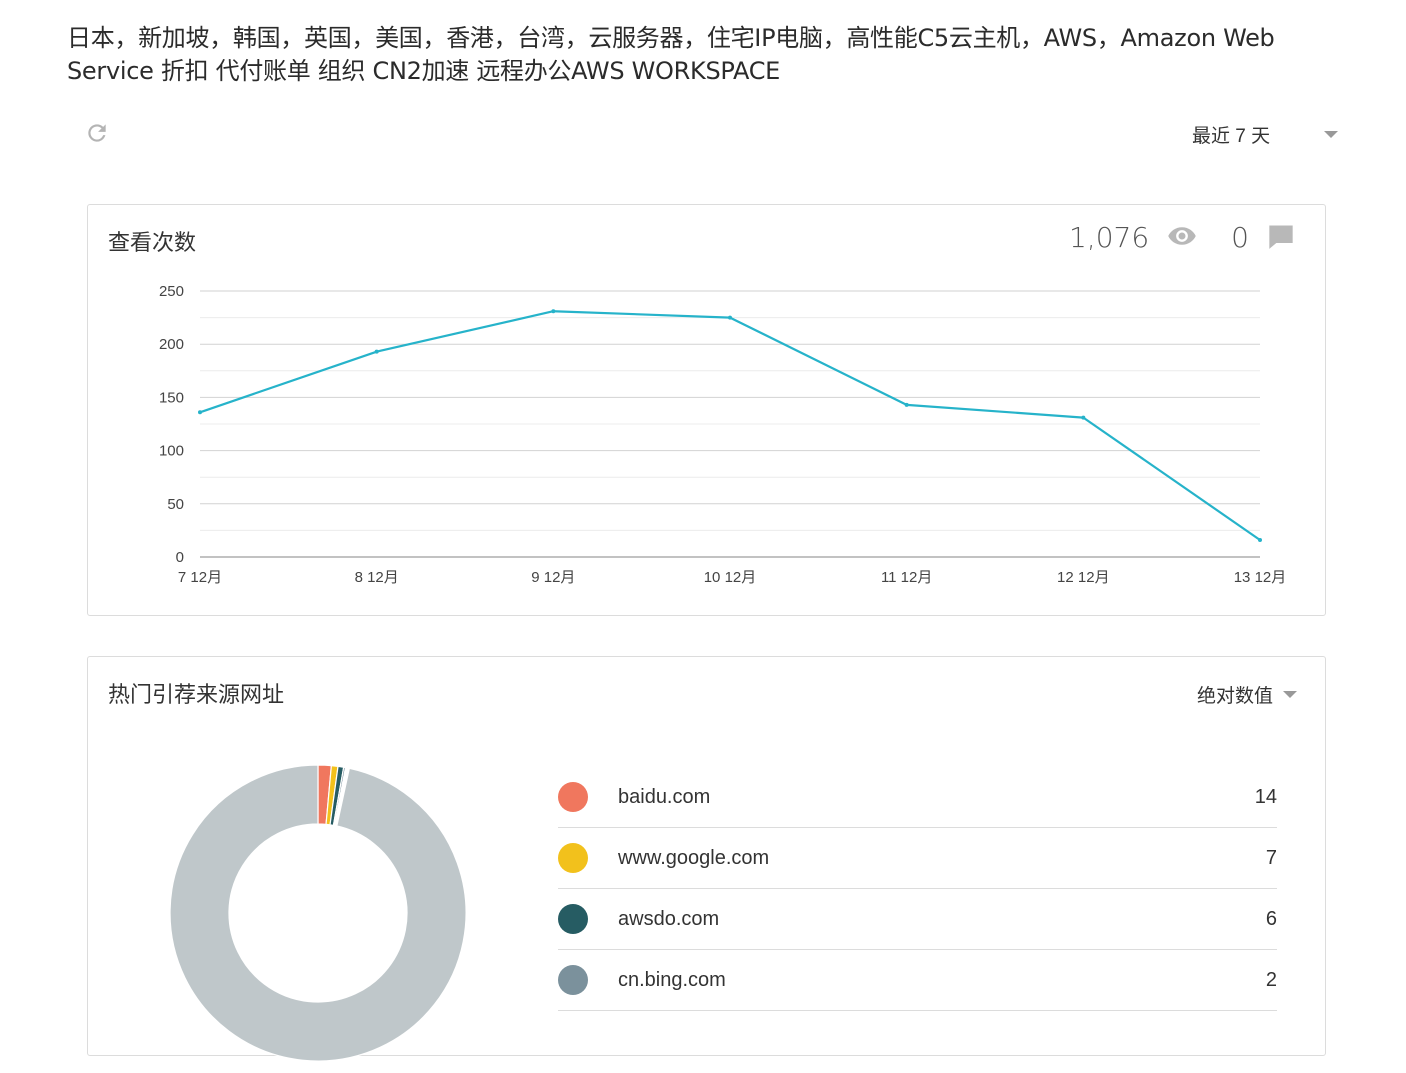  I want to click on list-item: awsdo.com 6, so click(917, 919).